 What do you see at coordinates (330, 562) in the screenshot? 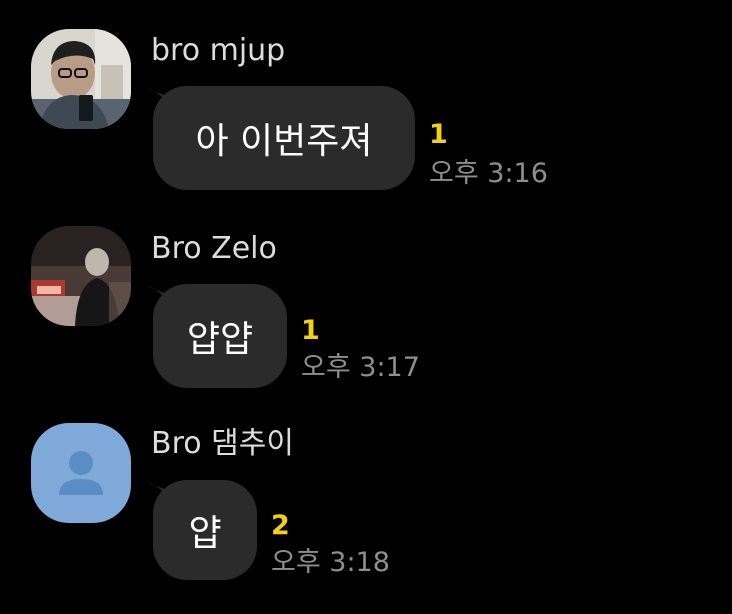
I see `message-time: 오후 3:18` at bounding box center [330, 562].